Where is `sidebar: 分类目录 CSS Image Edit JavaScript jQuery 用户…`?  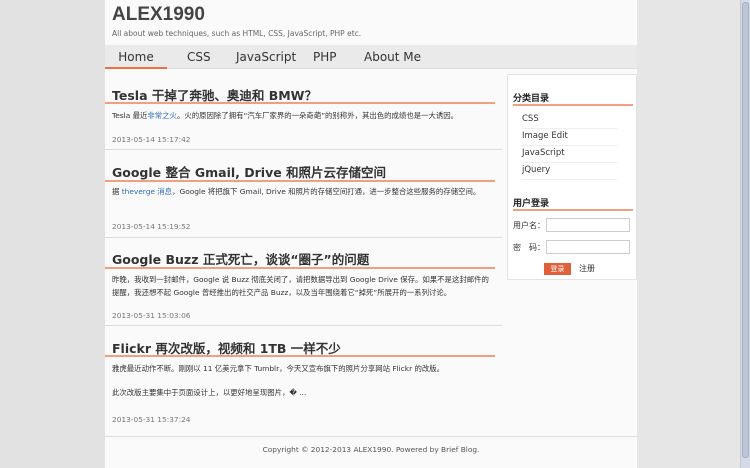
sidebar: 分类目录 CSS Image Edit JavaScript jQuery 用户… is located at coordinates (572, 177).